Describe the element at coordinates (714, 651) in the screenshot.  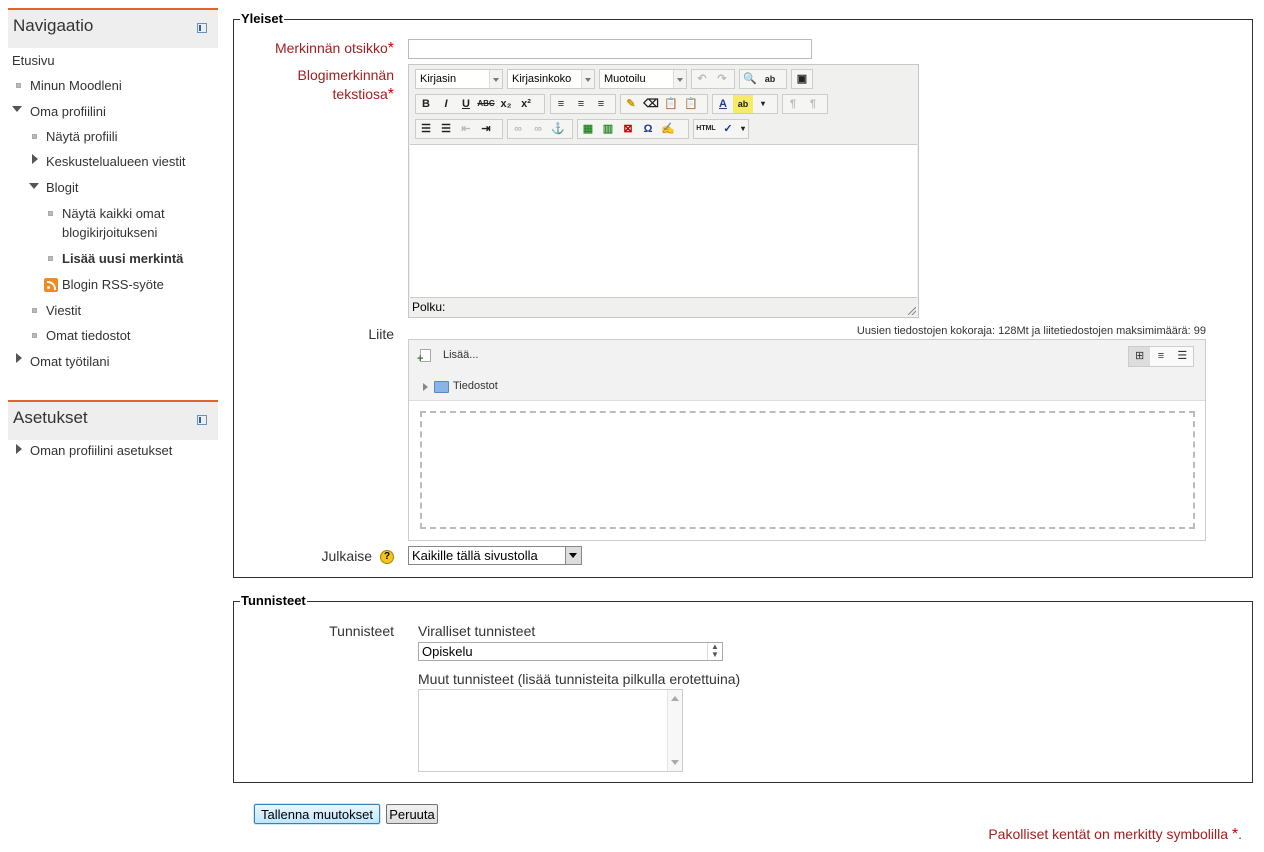
I see `spinner-icon: ▲ ▼` at that location.